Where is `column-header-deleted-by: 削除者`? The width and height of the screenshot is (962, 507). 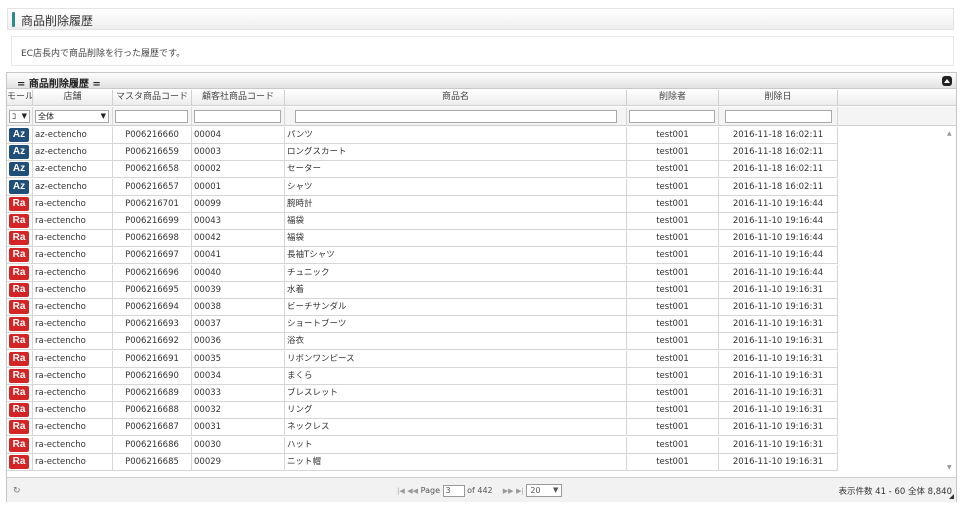
column-header-deleted-by: 削除者 is located at coordinates (673, 98).